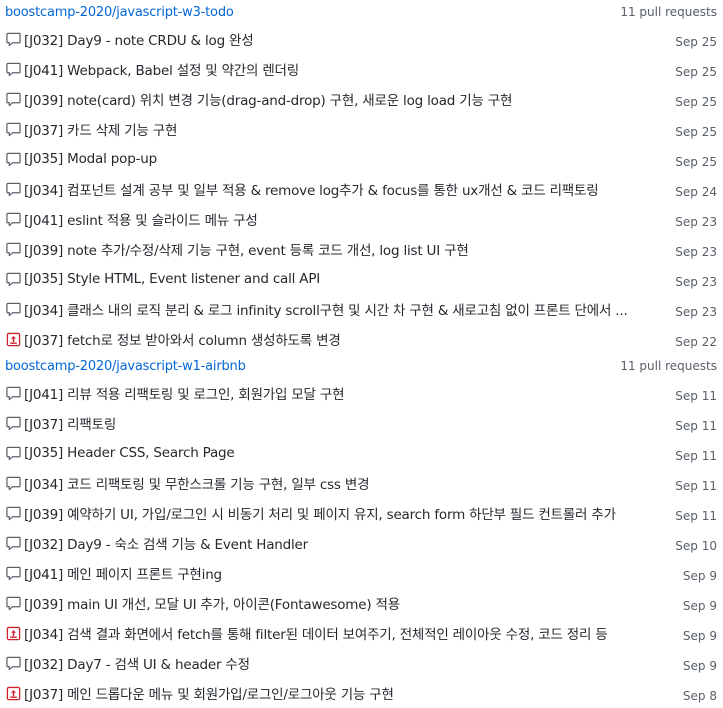 Image resolution: width=723 pixels, height=708 pixels. Describe the element at coordinates (344, 129) in the screenshot. I see `pull-request-title: [J037] 카드 삭제 기능 구현` at that location.